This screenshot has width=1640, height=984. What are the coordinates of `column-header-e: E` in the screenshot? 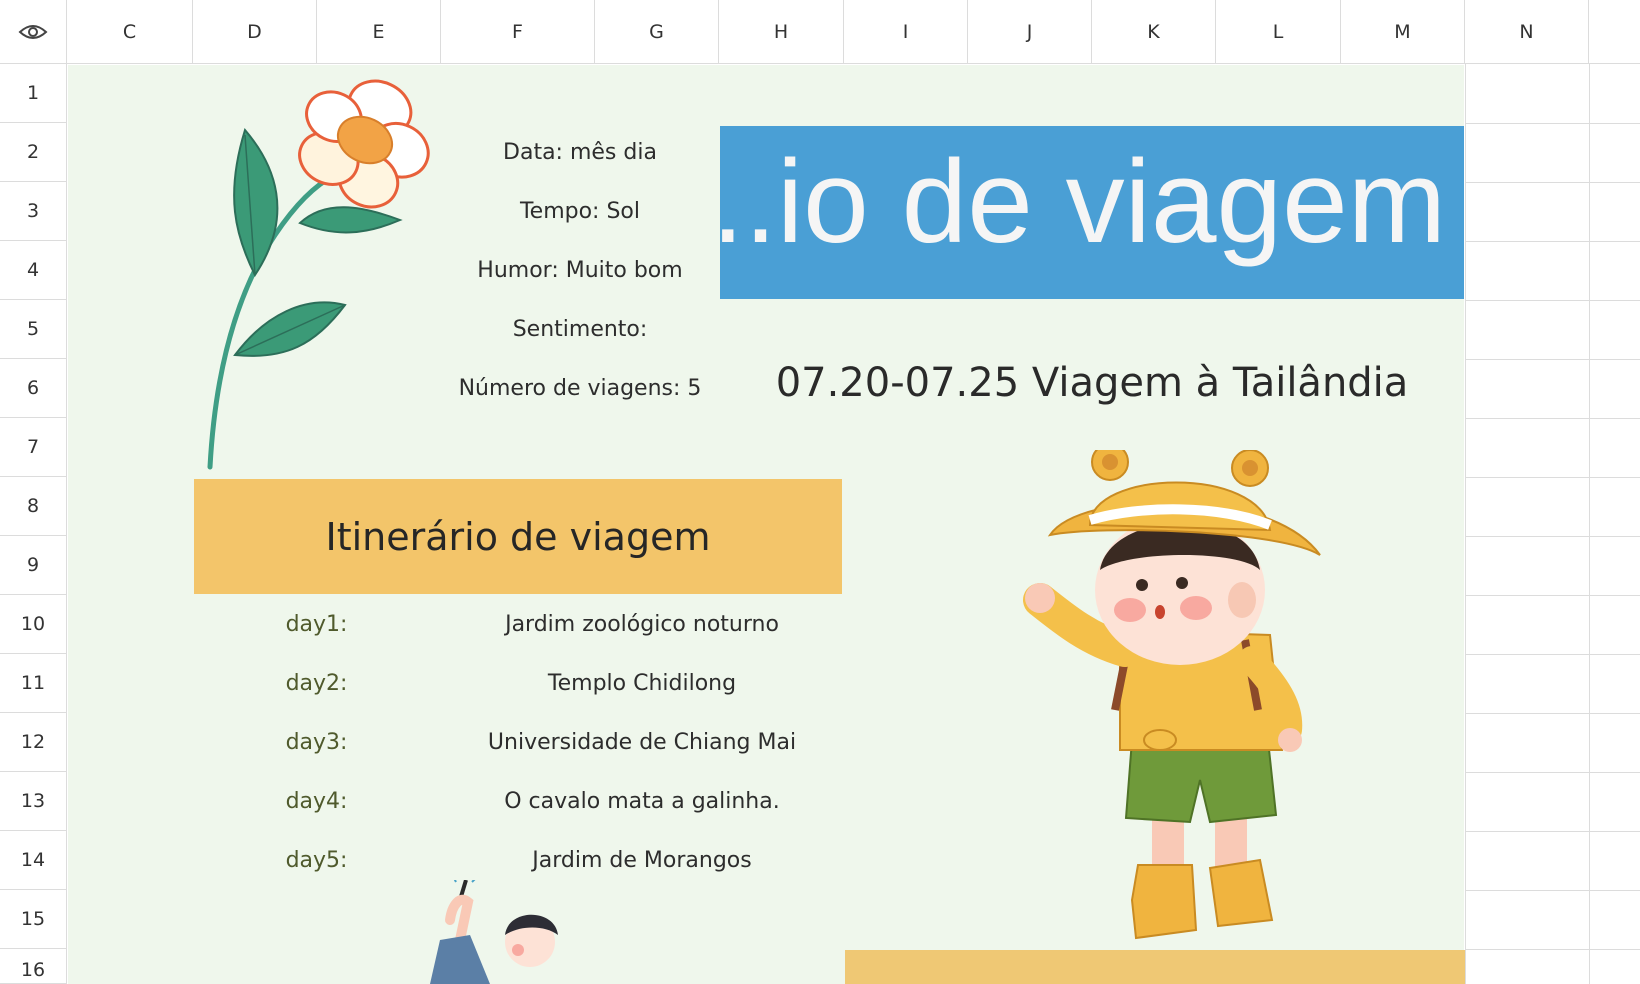 It's located at (379, 32).